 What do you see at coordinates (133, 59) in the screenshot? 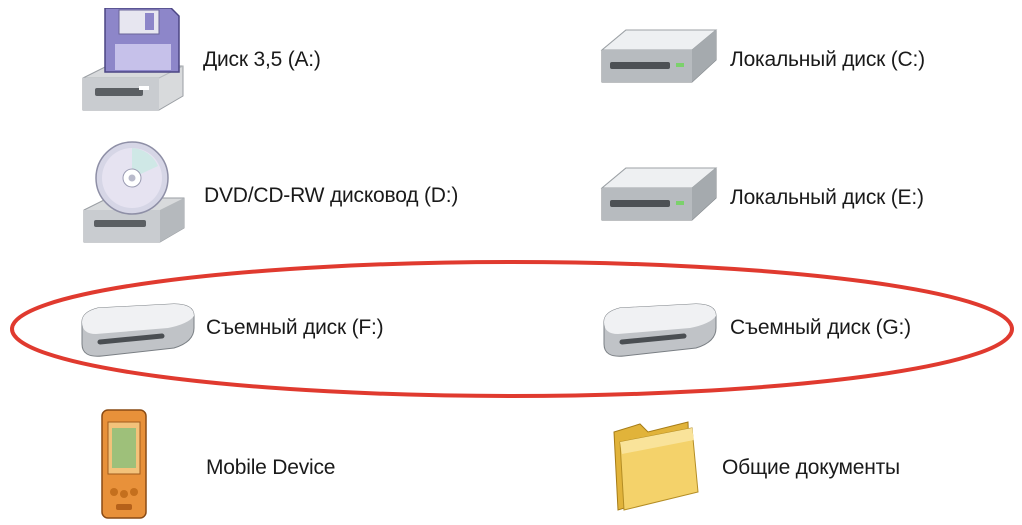
I see `floppy-drive-icon` at bounding box center [133, 59].